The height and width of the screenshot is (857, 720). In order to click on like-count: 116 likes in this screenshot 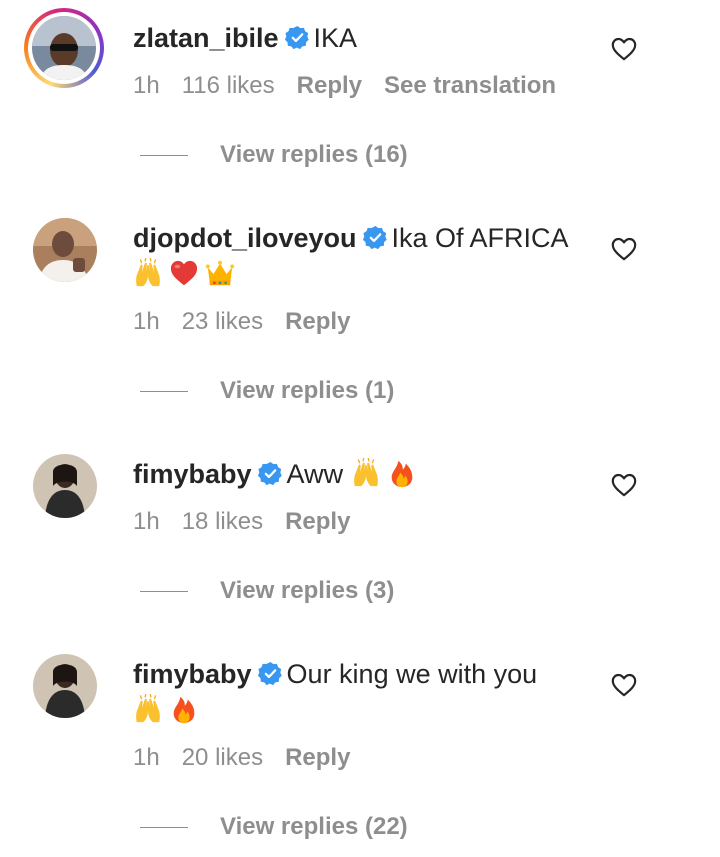, I will do `click(228, 85)`.